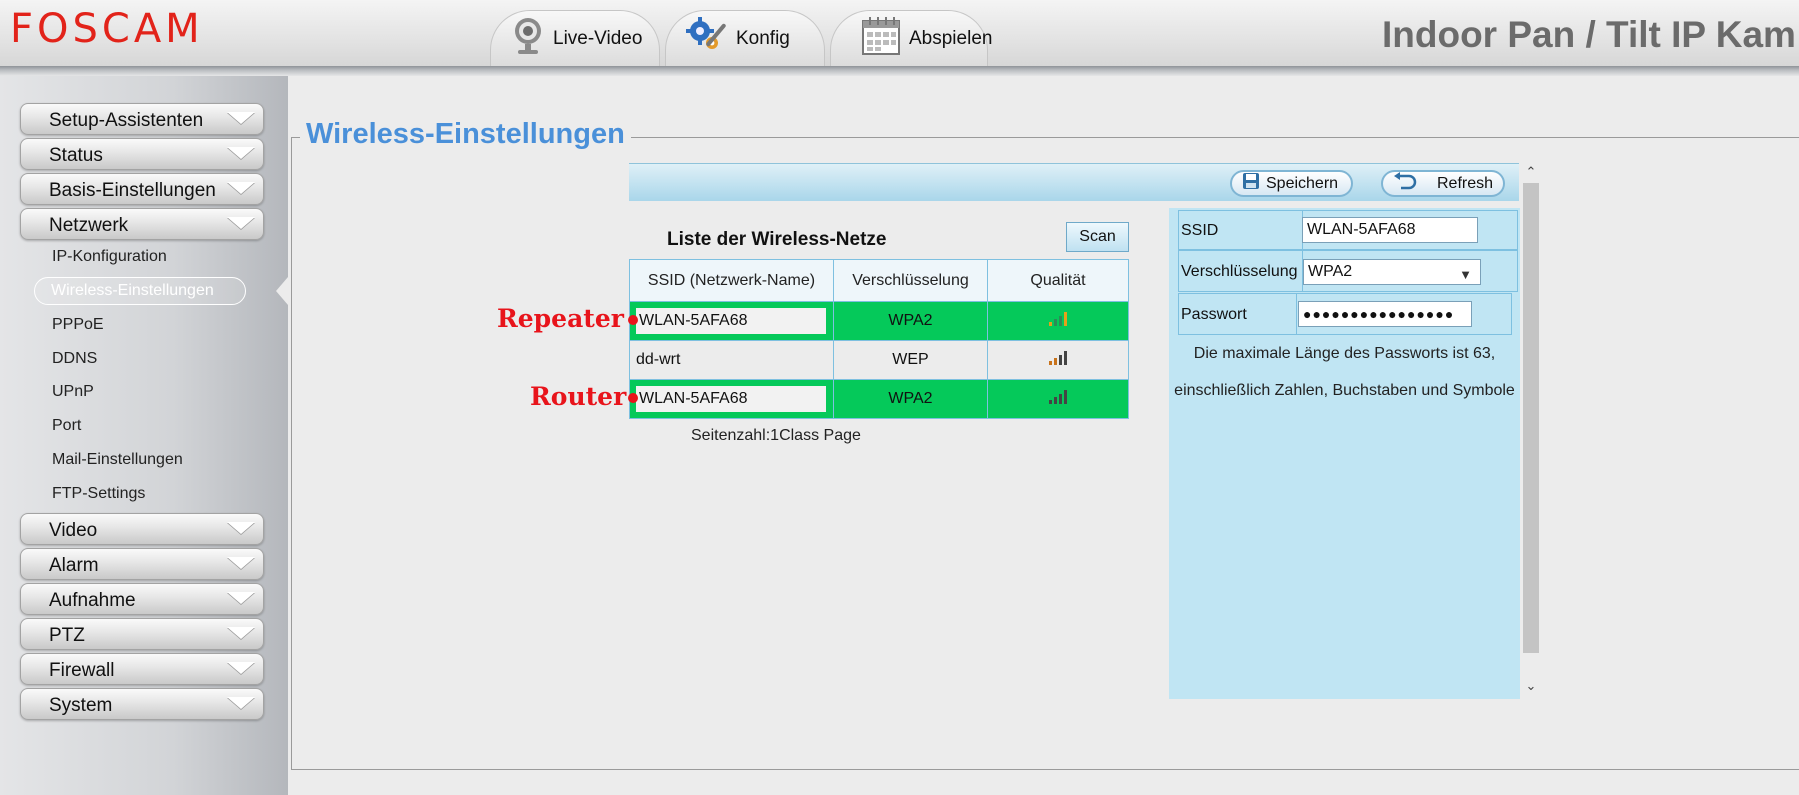 The image size is (1799, 795). Describe the element at coordinates (132, 190) in the screenshot. I see `sidebar-item-label: Basis-Einstellungen` at that location.